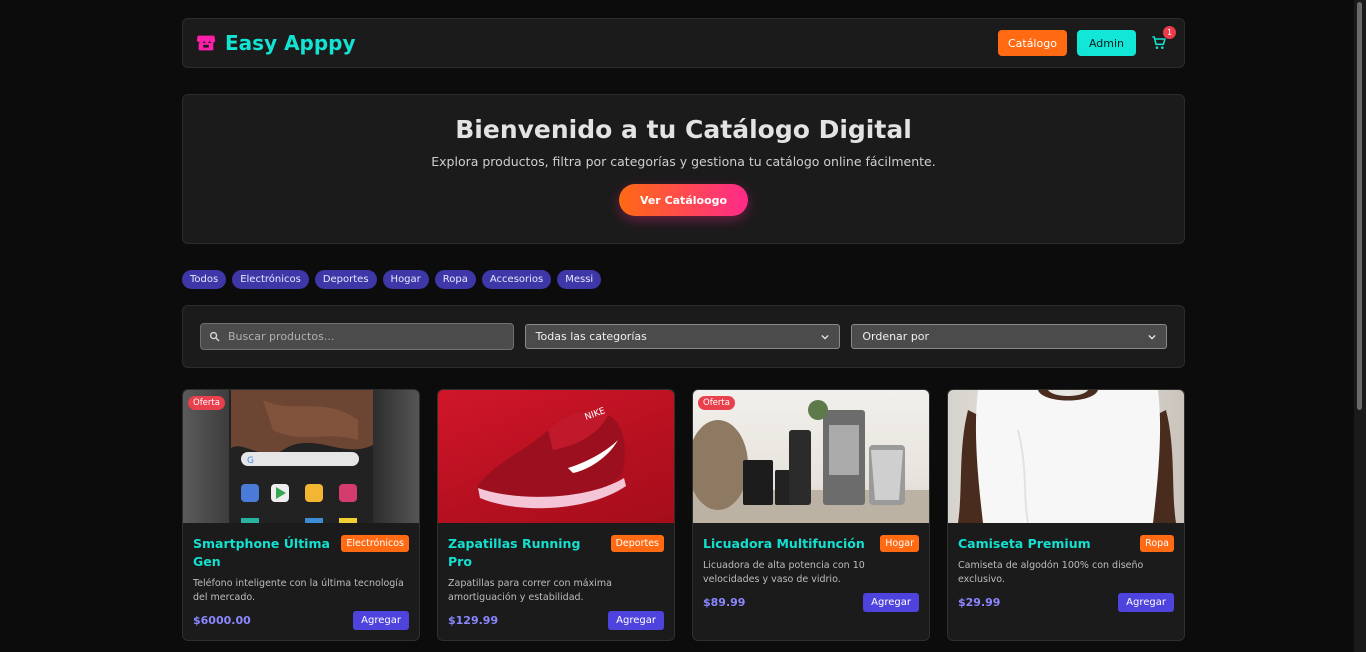  I want to click on nav-actions: Catálogo Admin 1, so click(1086, 41).